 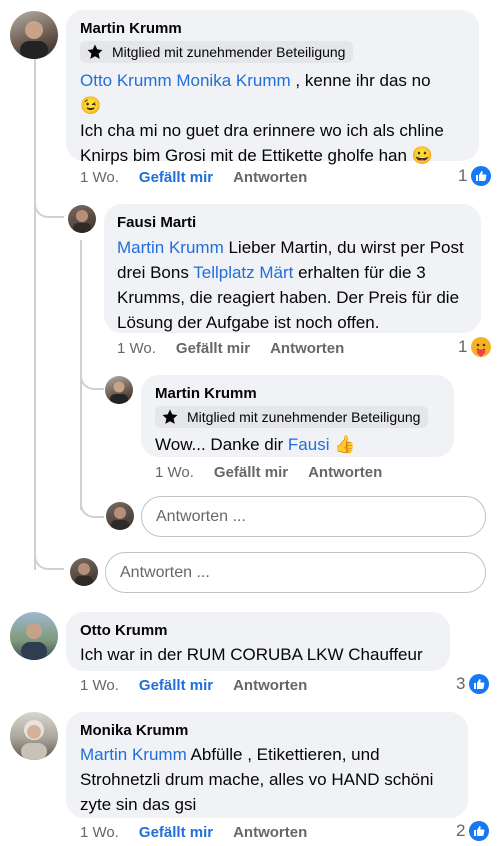 I want to click on comment-text: Ich war in der RUM CORUBA LKW Chauffeur, so click(x=251, y=654).